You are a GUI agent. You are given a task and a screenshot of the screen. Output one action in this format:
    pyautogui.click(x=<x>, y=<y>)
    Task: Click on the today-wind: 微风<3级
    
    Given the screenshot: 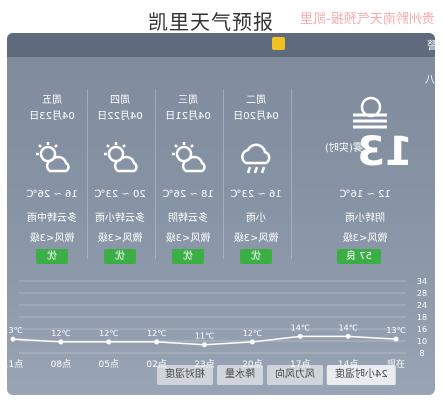 What is the action you would take?
    pyautogui.click(x=365, y=238)
    